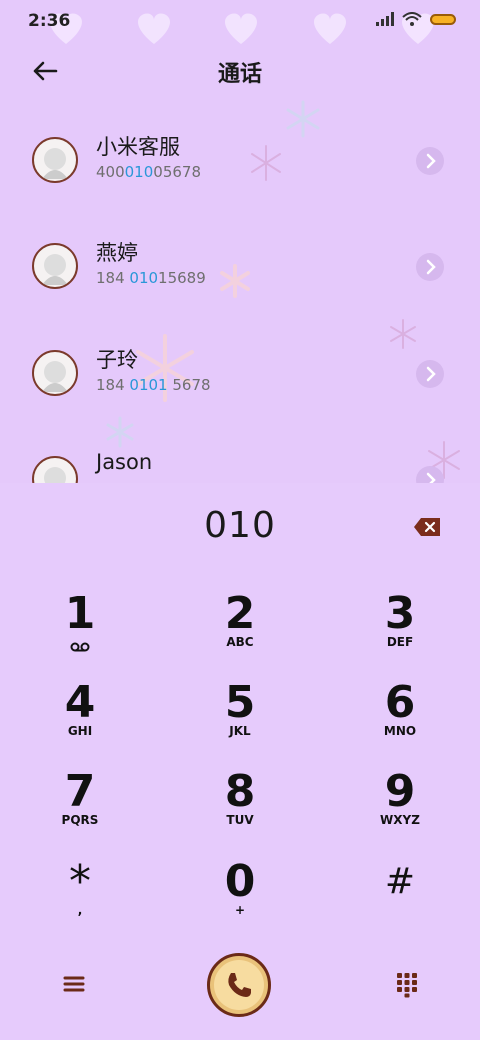 The height and width of the screenshot is (1040, 480). I want to click on battery-icon, so click(443, 19).